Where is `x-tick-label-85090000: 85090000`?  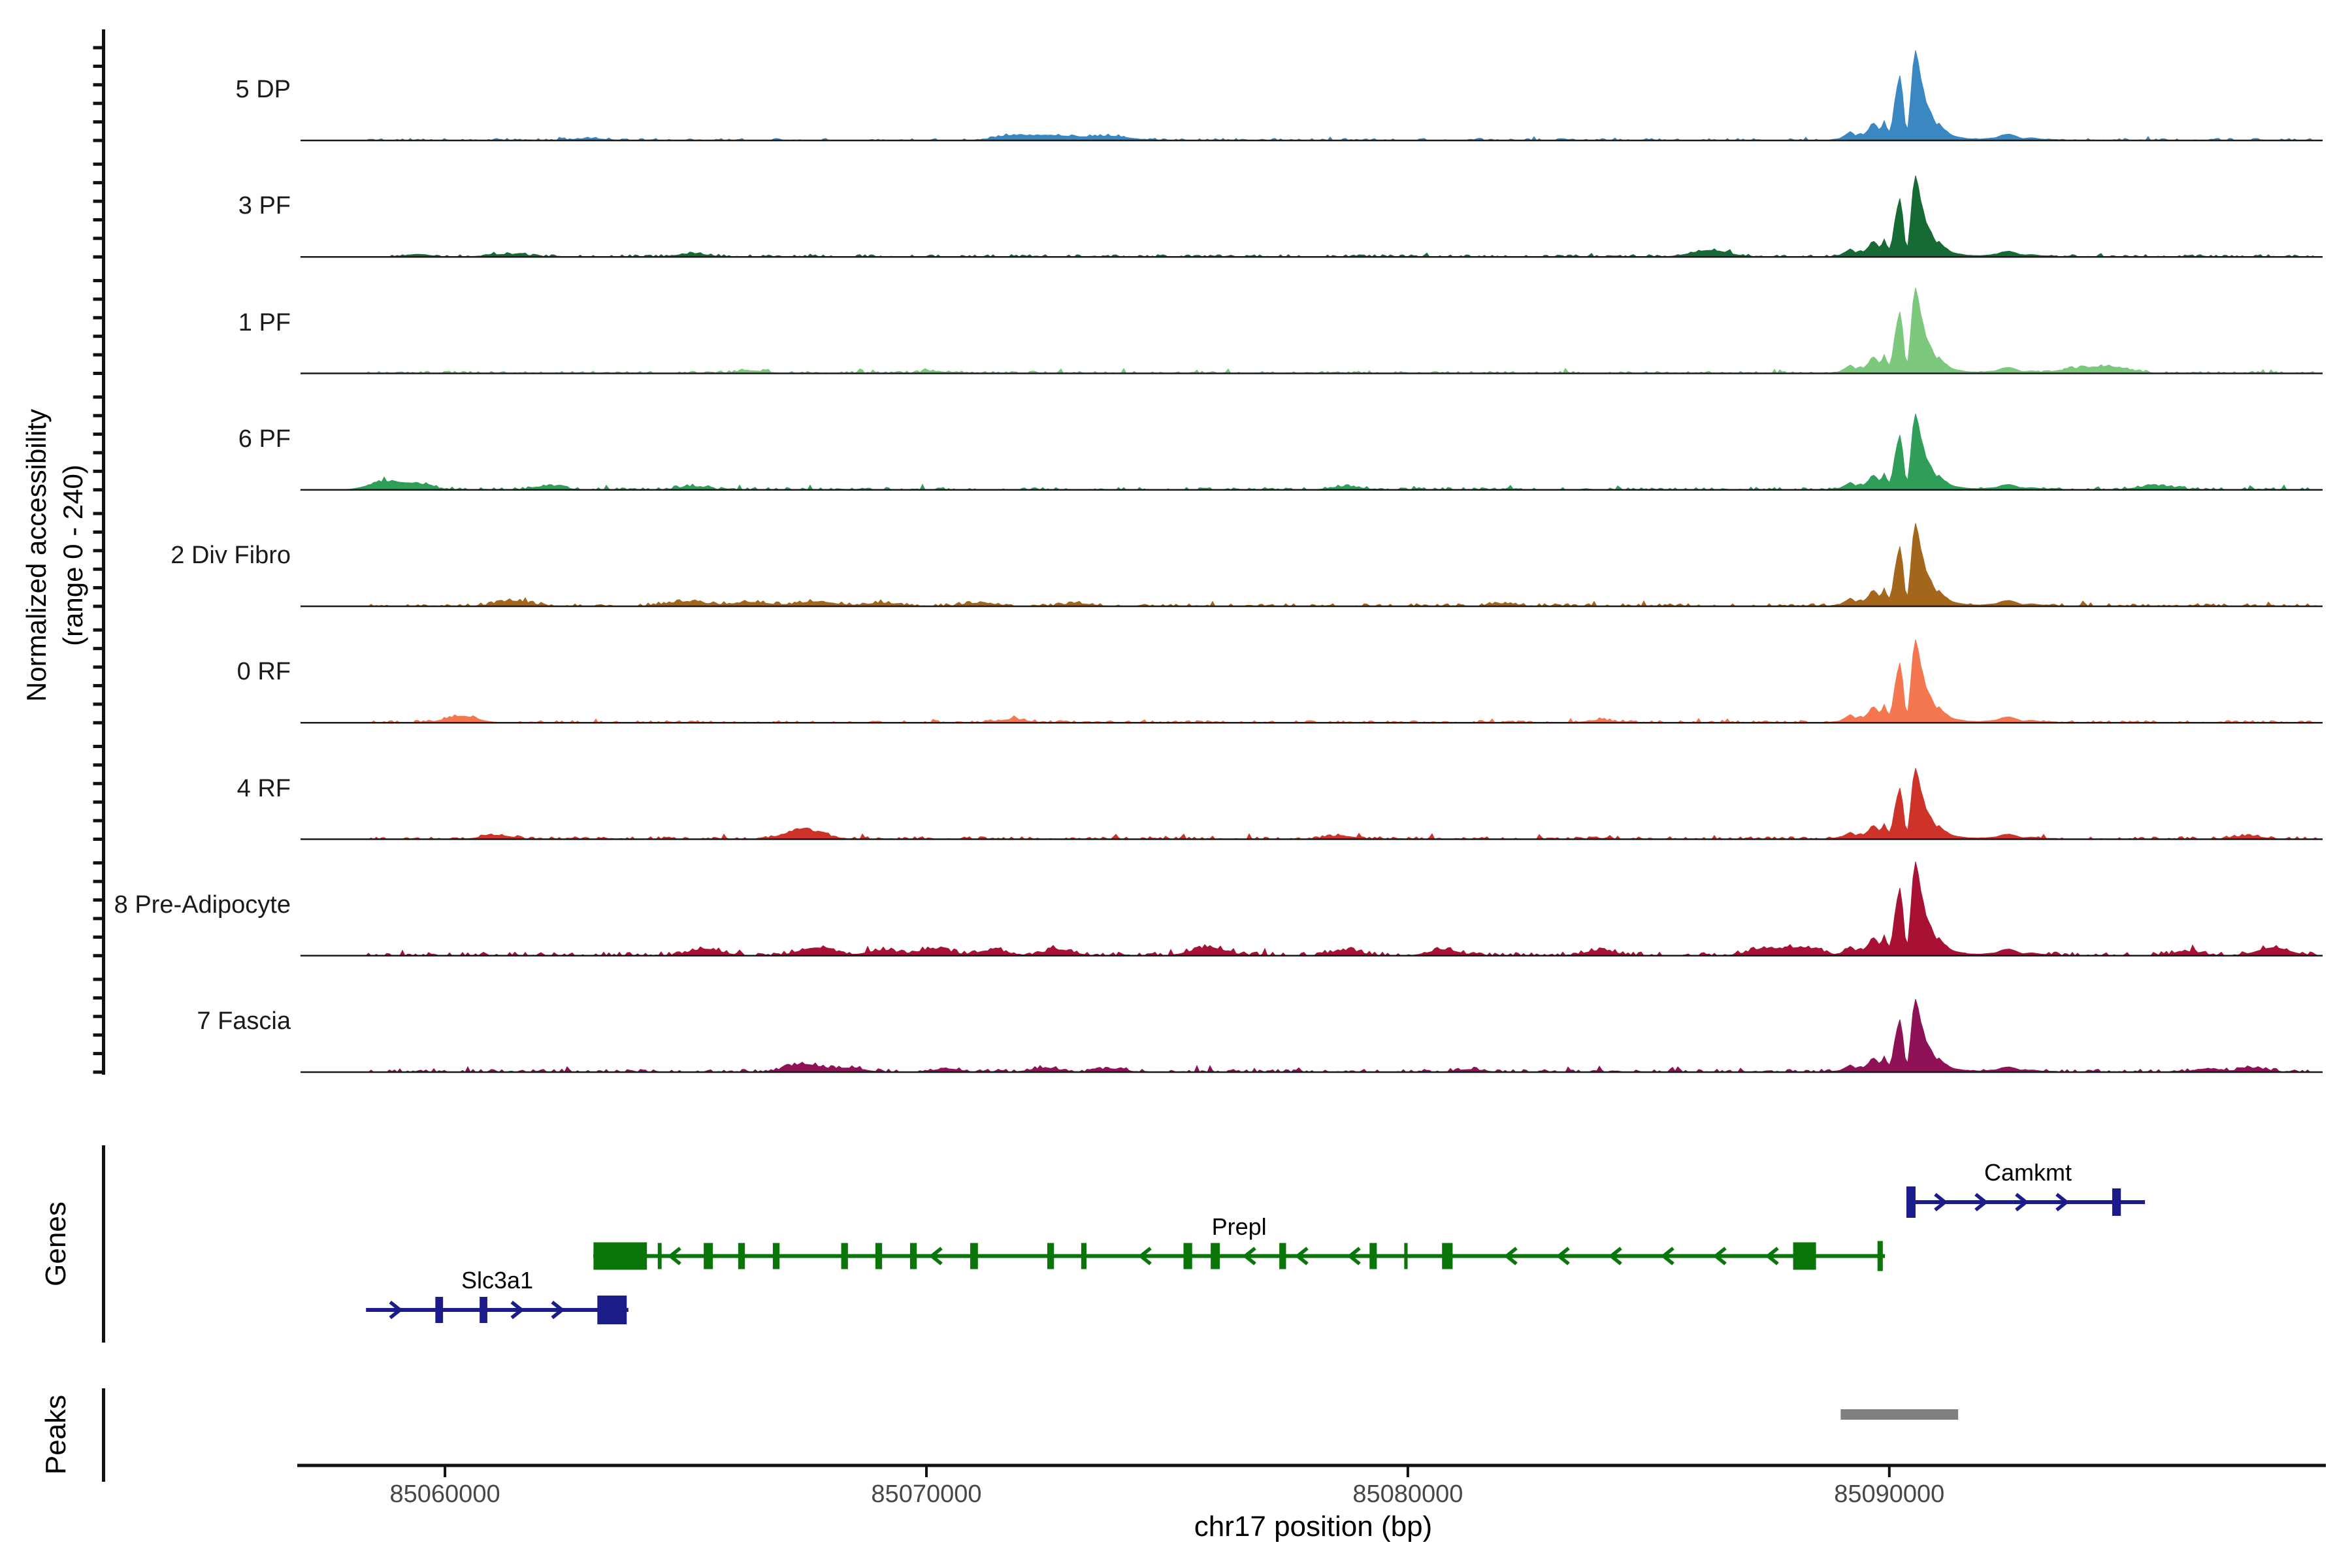 x-tick-label-85090000: 85090000 is located at coordinates (1889, 1494).